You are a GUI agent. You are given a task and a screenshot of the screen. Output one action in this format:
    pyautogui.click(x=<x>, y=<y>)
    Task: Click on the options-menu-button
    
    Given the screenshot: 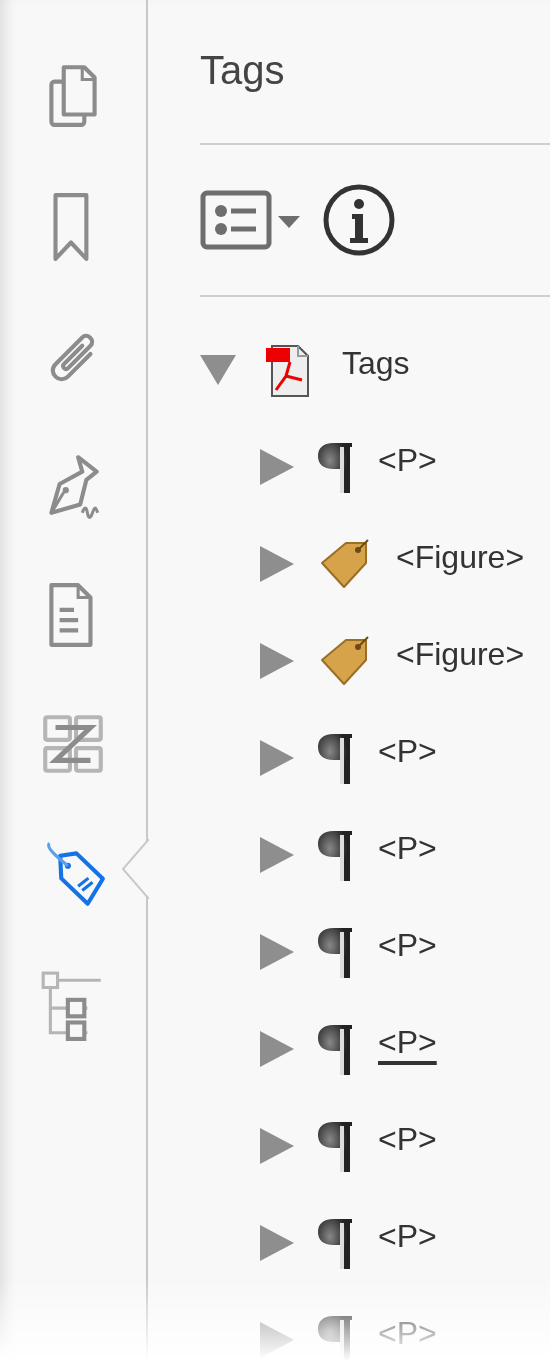 What is the action you would take?
    pyautogui.click(x=251, y=220)
    